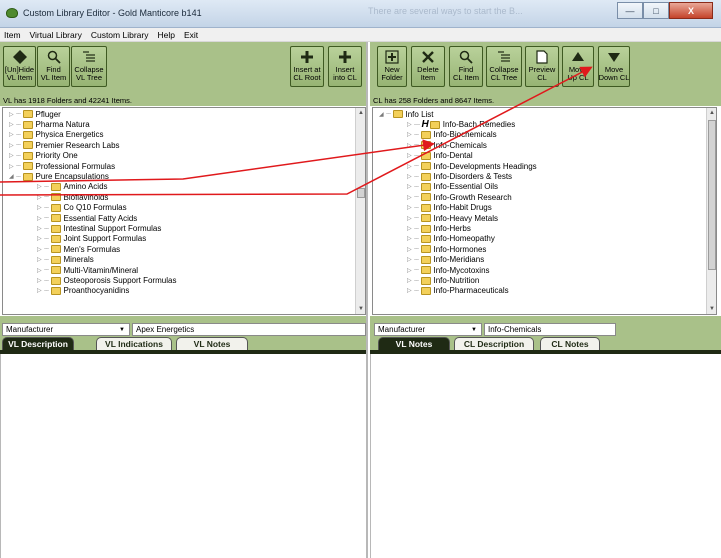  I want to click on unhide-vl-item-button: [Un]Hide VL Item, so click(19, 66).